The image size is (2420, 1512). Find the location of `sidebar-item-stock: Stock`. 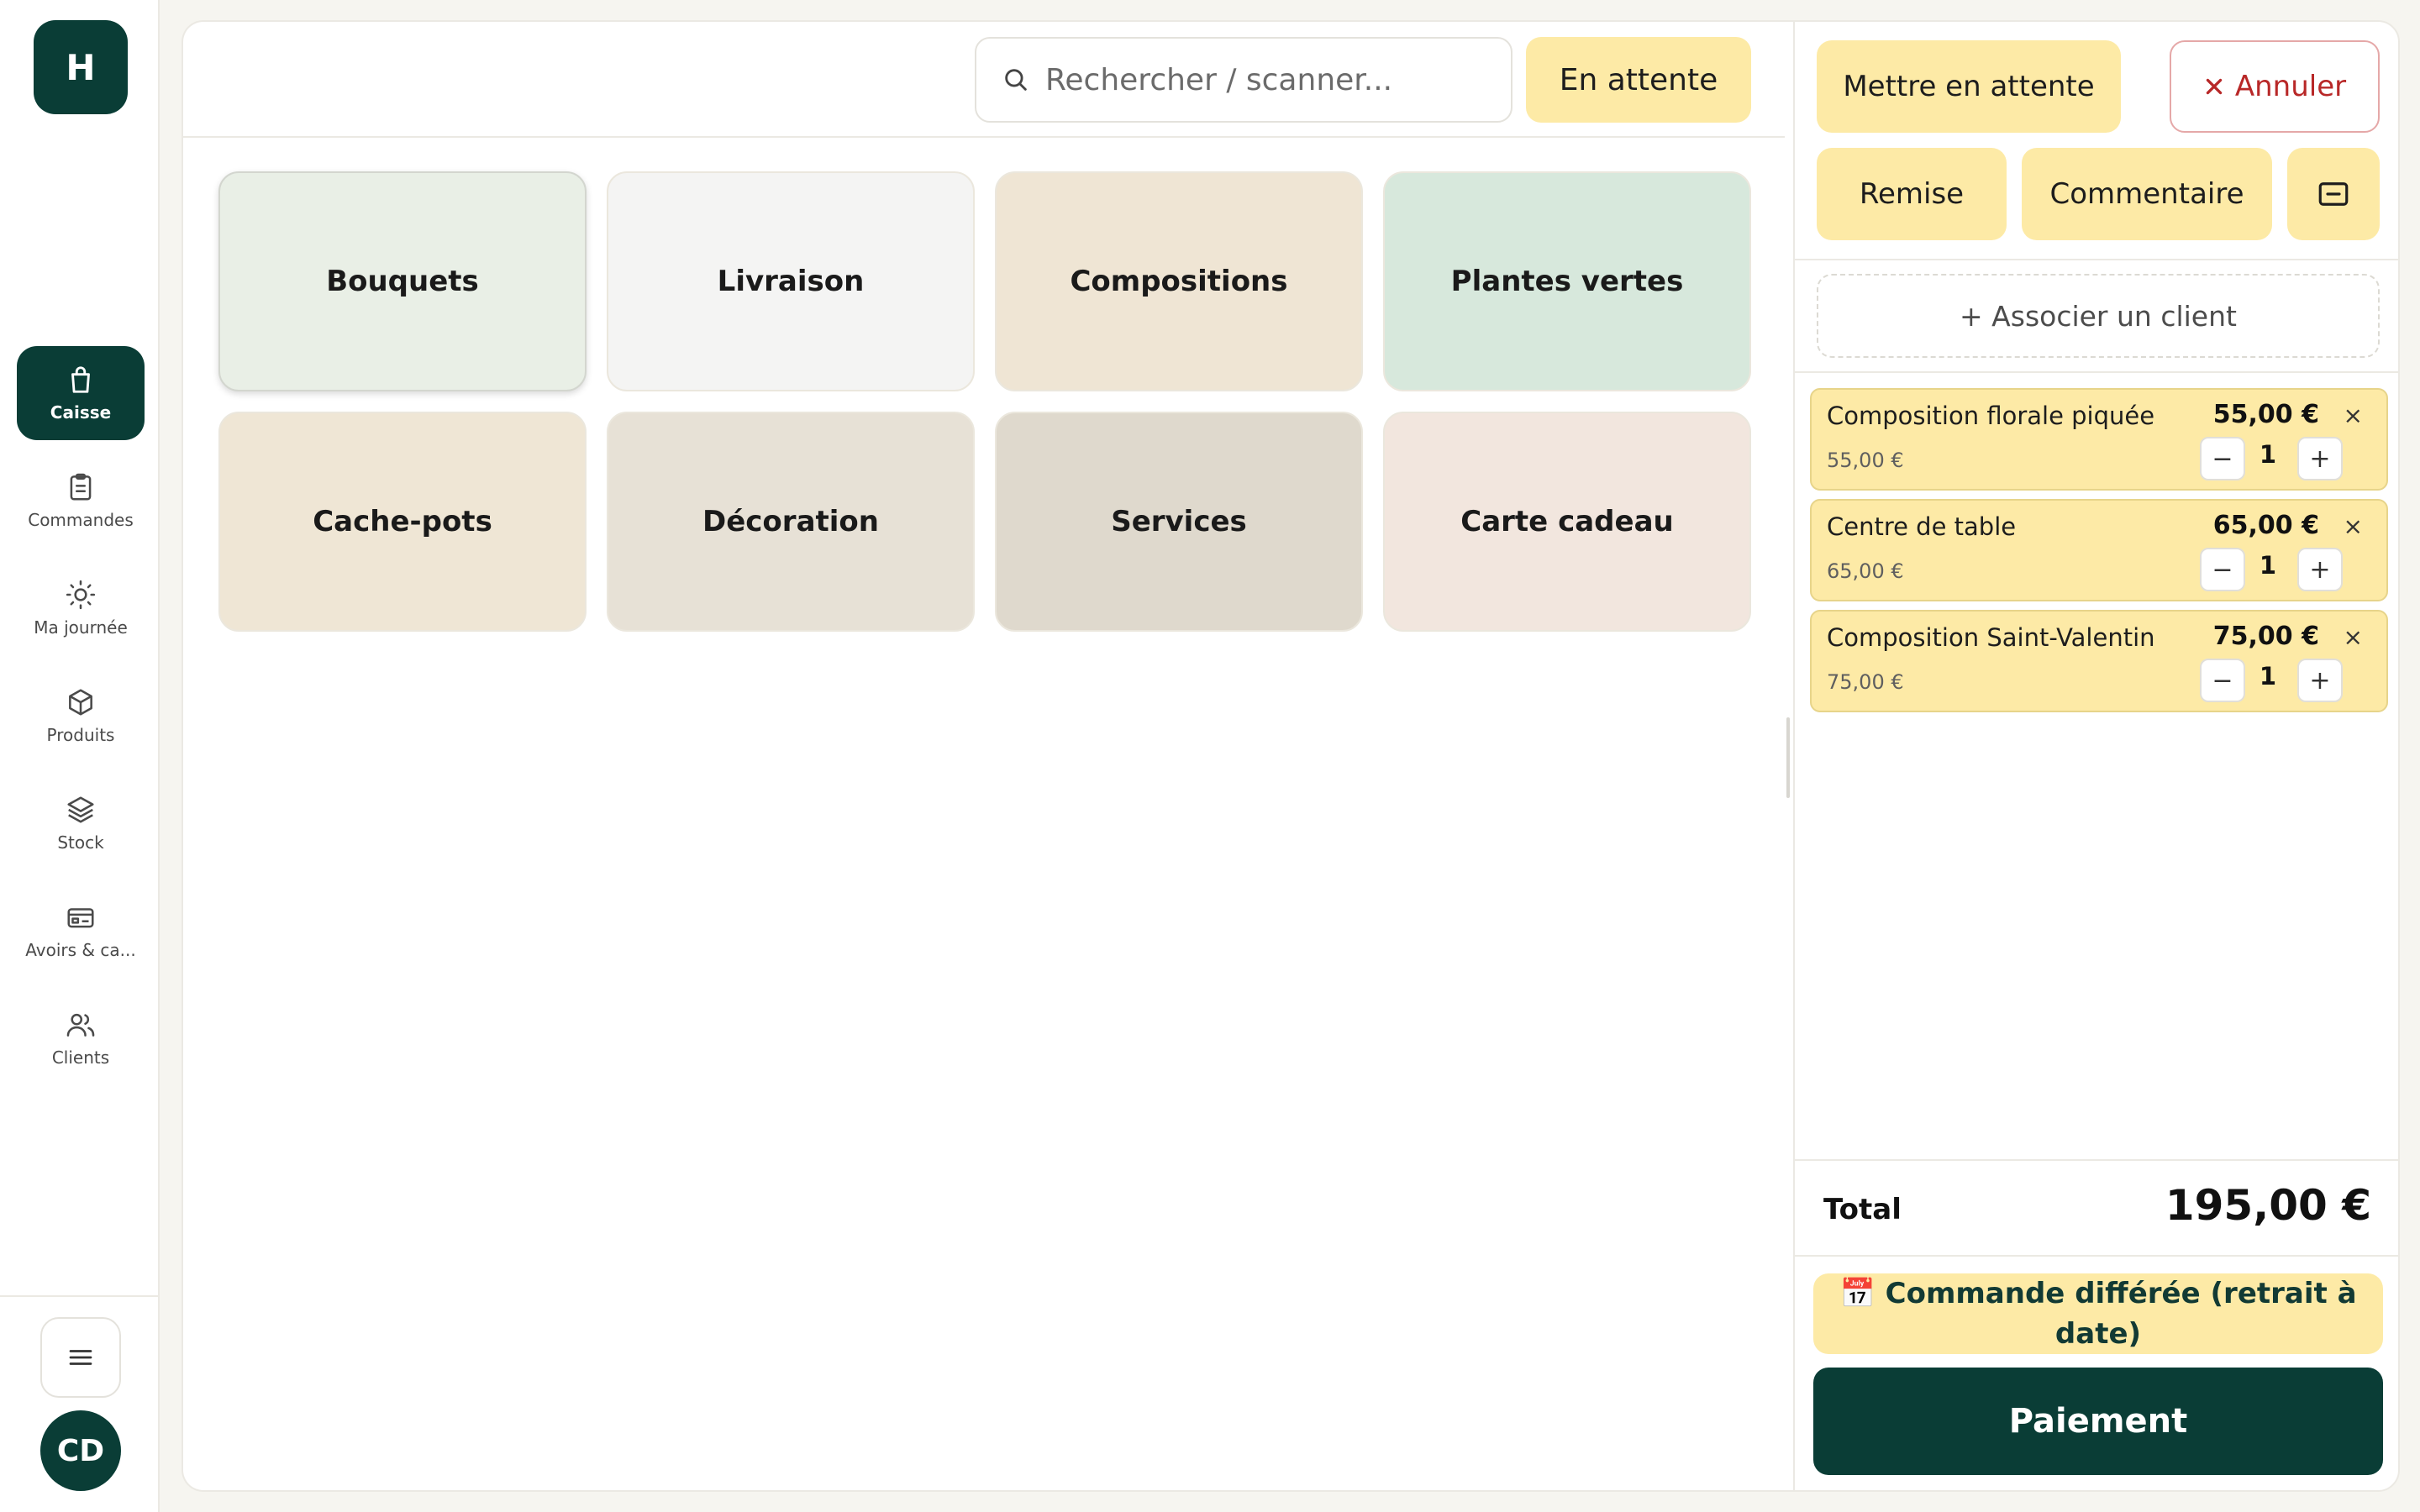

sidebar-item-stock: Stock is located at coordinates (81, 823).